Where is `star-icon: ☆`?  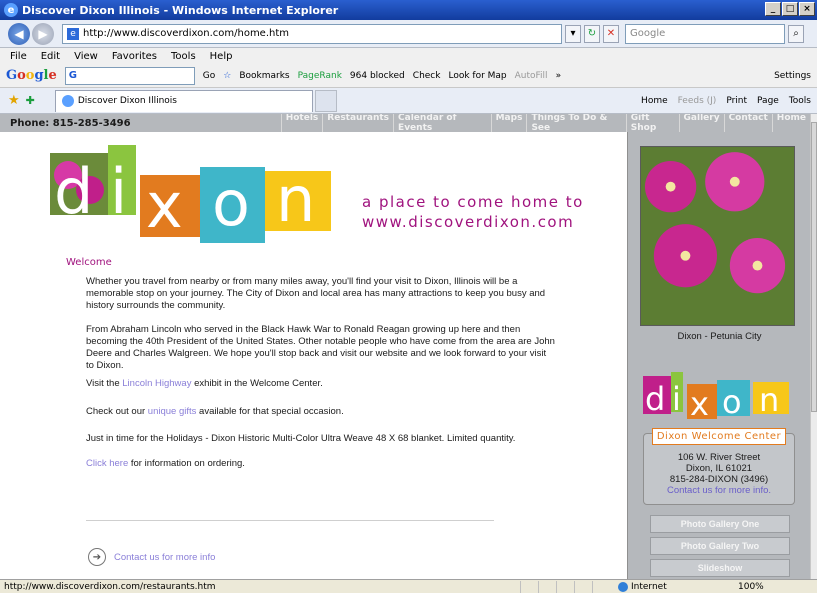
star-icon: ☆ is located at coordinates (227, 76).